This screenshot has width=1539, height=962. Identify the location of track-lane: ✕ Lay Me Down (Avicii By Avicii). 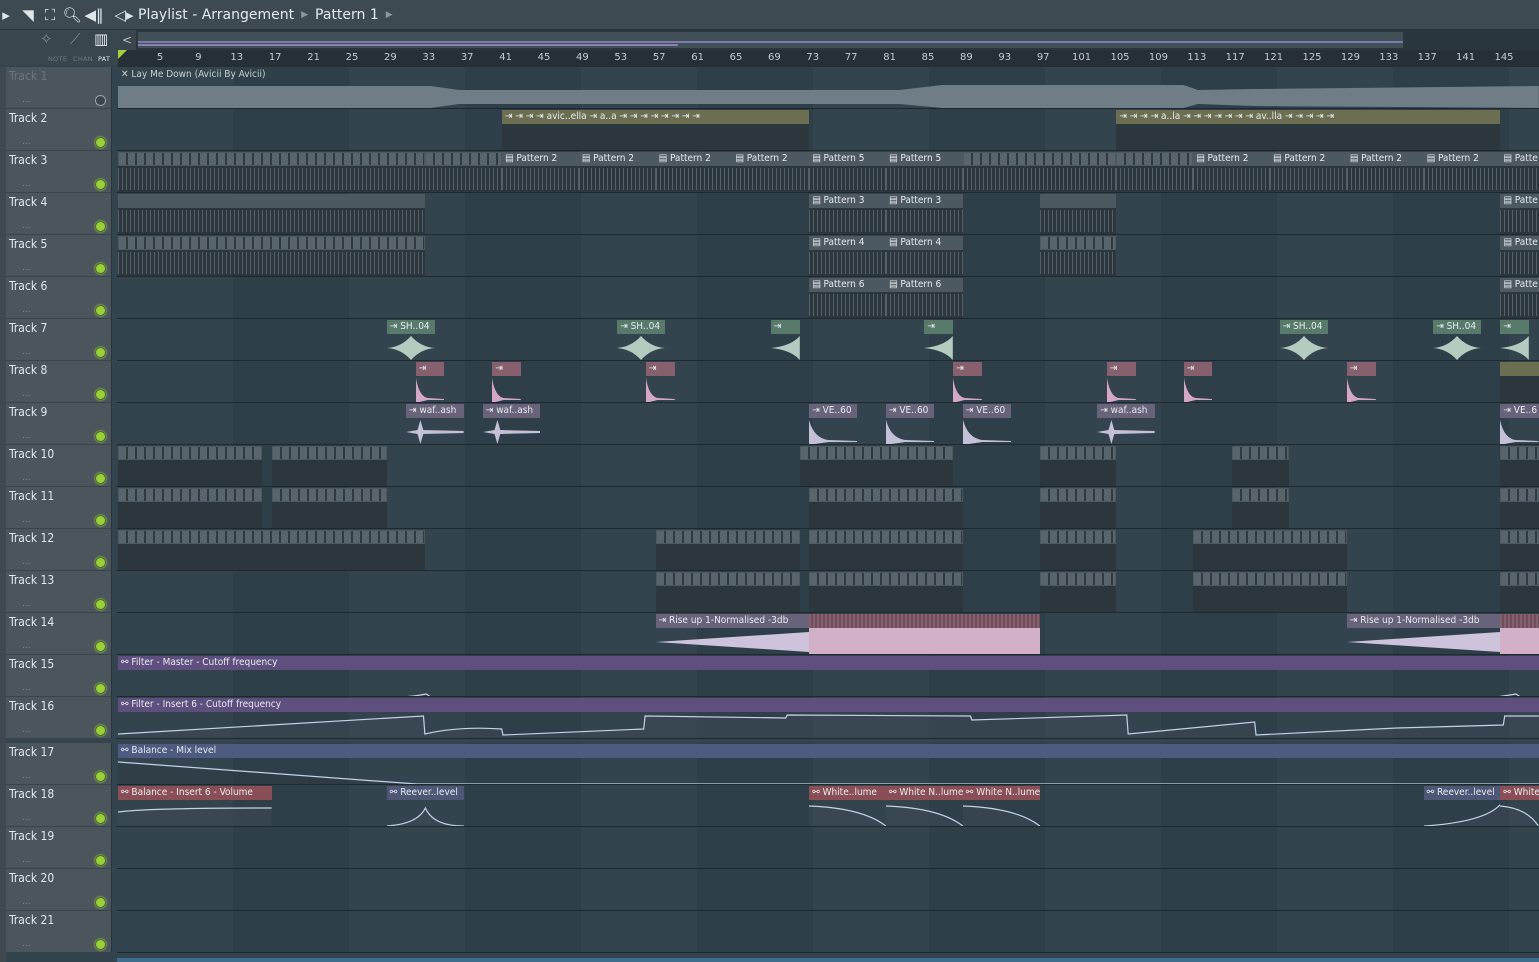
(828, 88).